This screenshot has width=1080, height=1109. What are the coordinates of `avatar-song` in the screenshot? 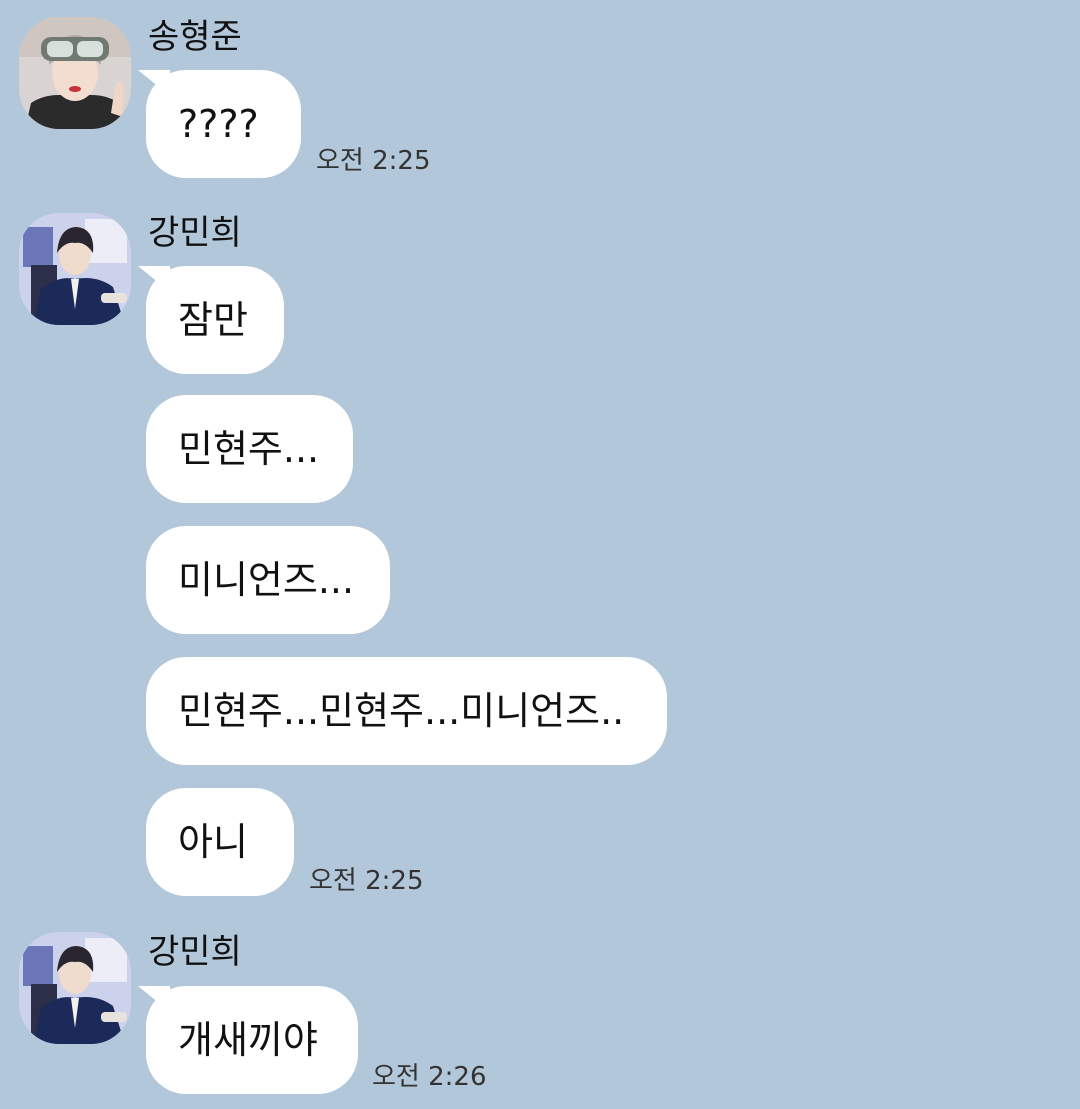 It's located at (75, 73).